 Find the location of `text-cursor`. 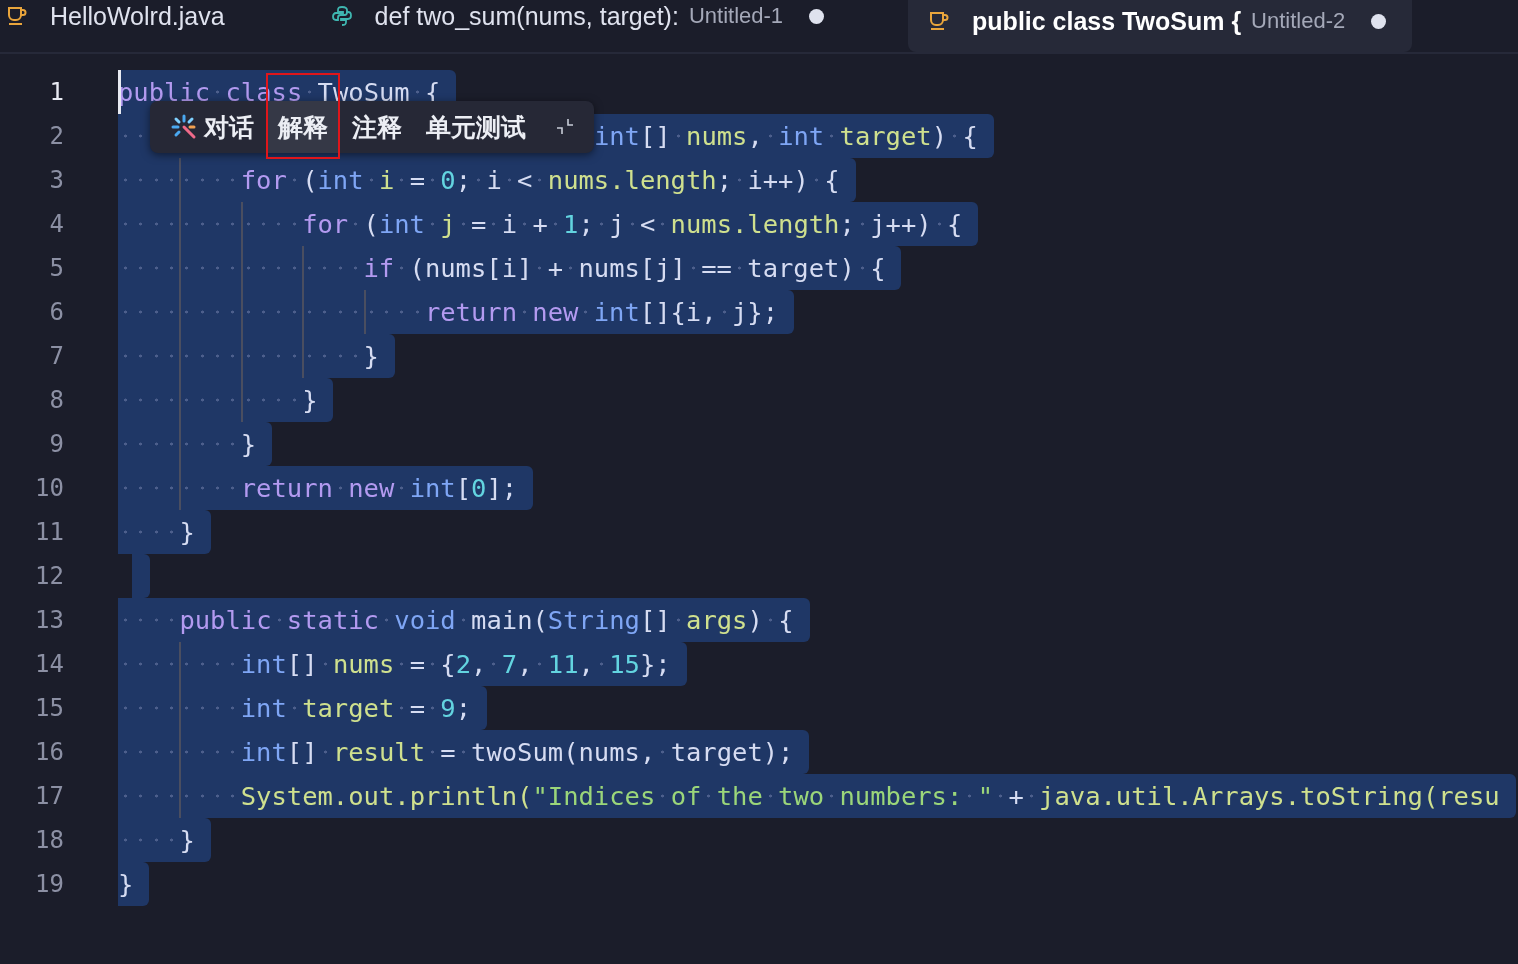

text-cursor is located at coordinates (119, 92).